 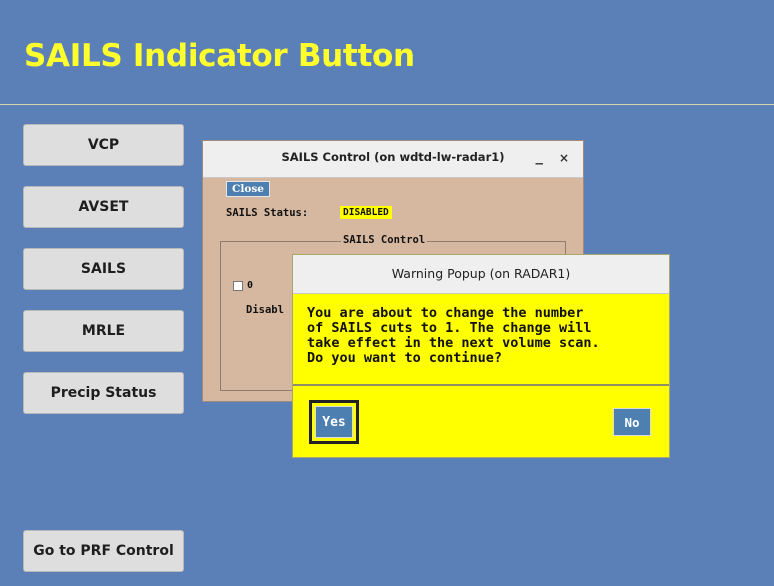 I want to click on mrle-button: MRLE, so click(x=103, y=331).